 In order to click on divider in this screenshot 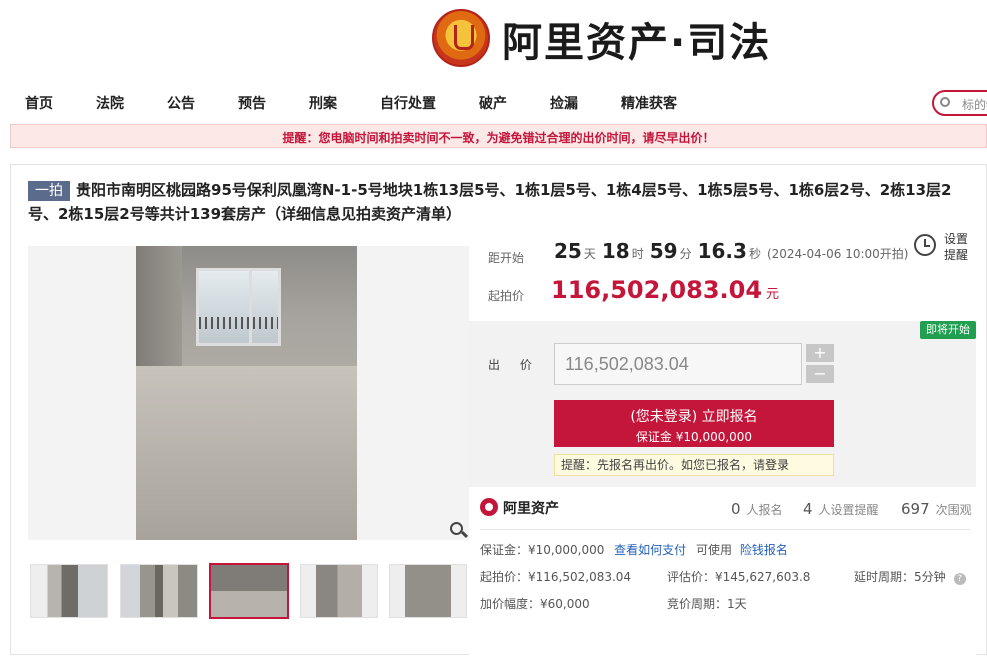, I will do `click(725, 529)`.